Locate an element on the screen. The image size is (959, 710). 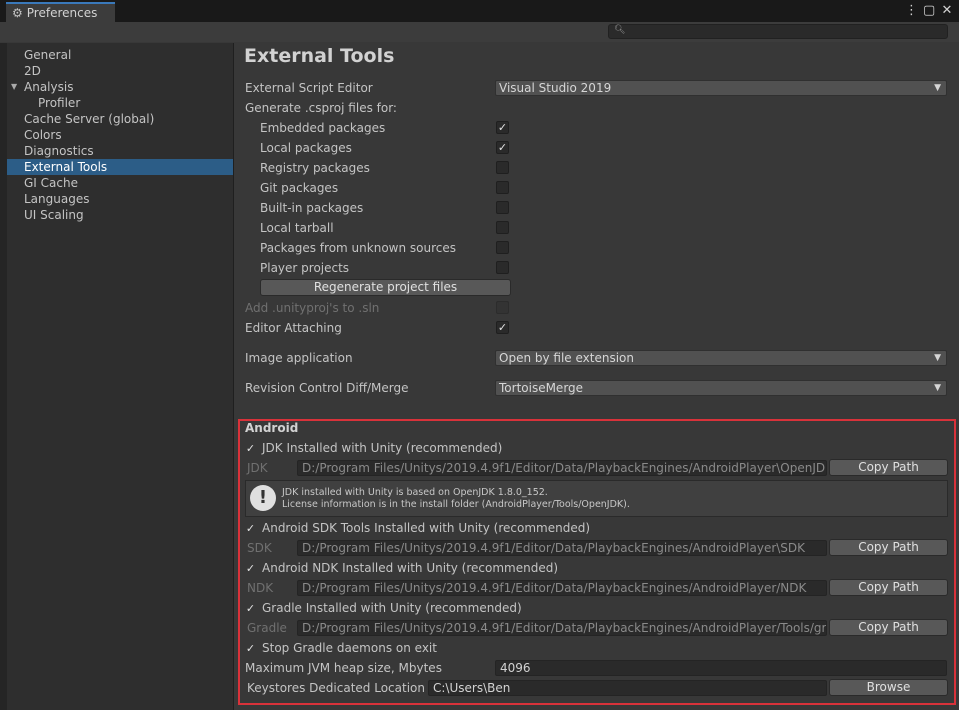
builtin-packages-checkbox is located at coordinates (502, 207).